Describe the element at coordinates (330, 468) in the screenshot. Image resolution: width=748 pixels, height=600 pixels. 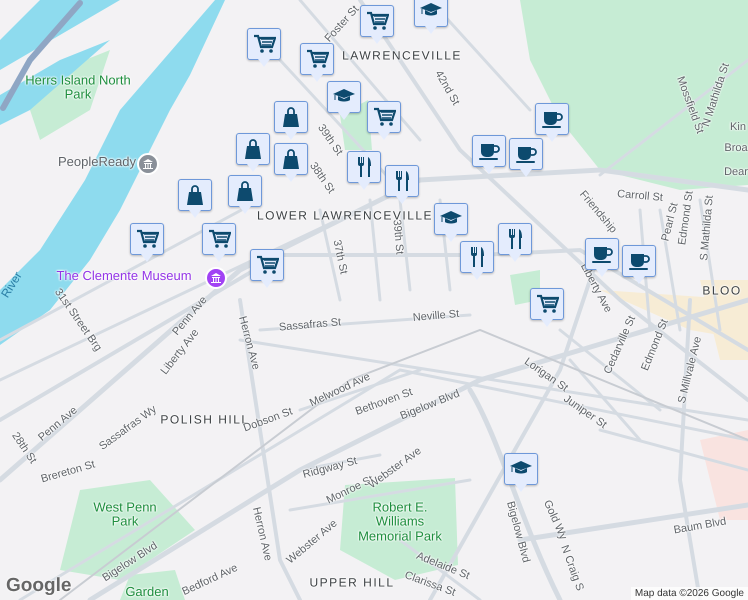
I see `street-label: Ridgway St` at that location.